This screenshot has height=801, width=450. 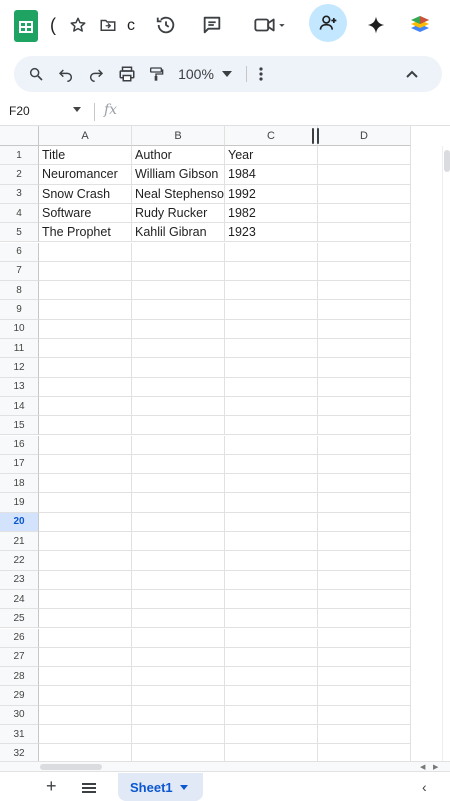 What do you see at coordinates (19, 233) in the screenshot?
I see `row-header: 5` at bounding box center [19, 233].